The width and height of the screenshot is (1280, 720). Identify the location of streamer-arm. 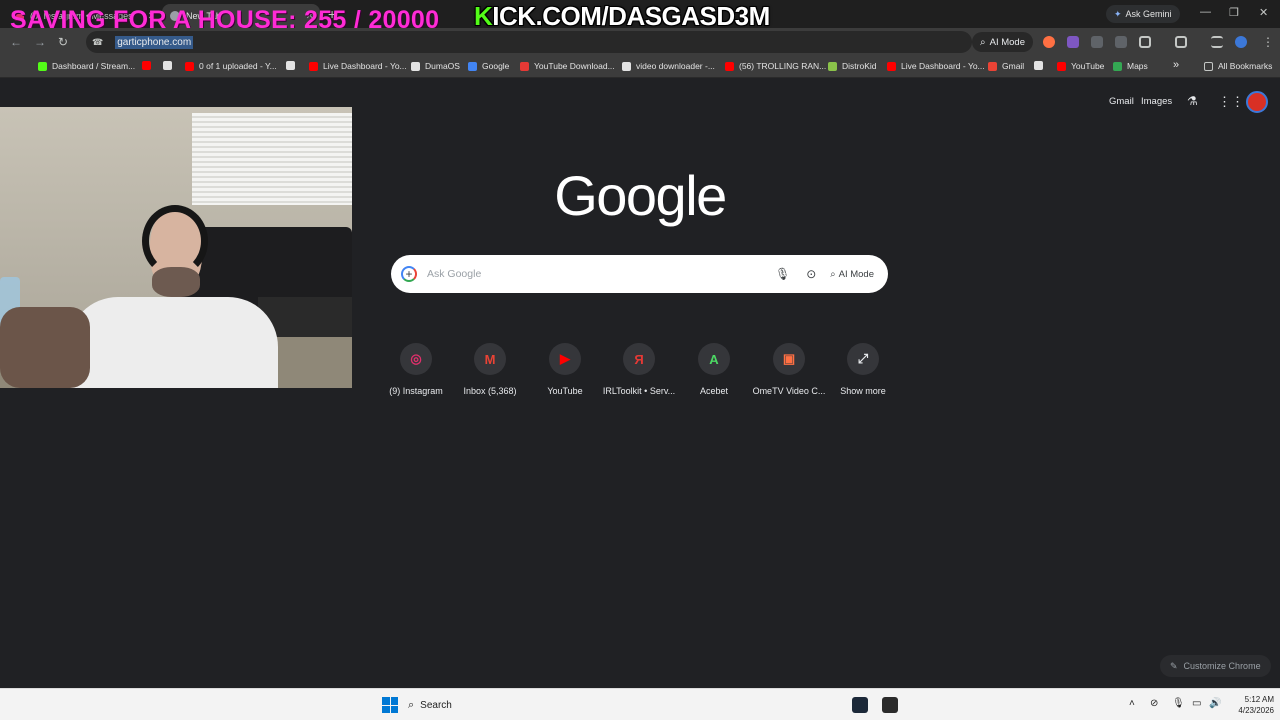
(45, 347).